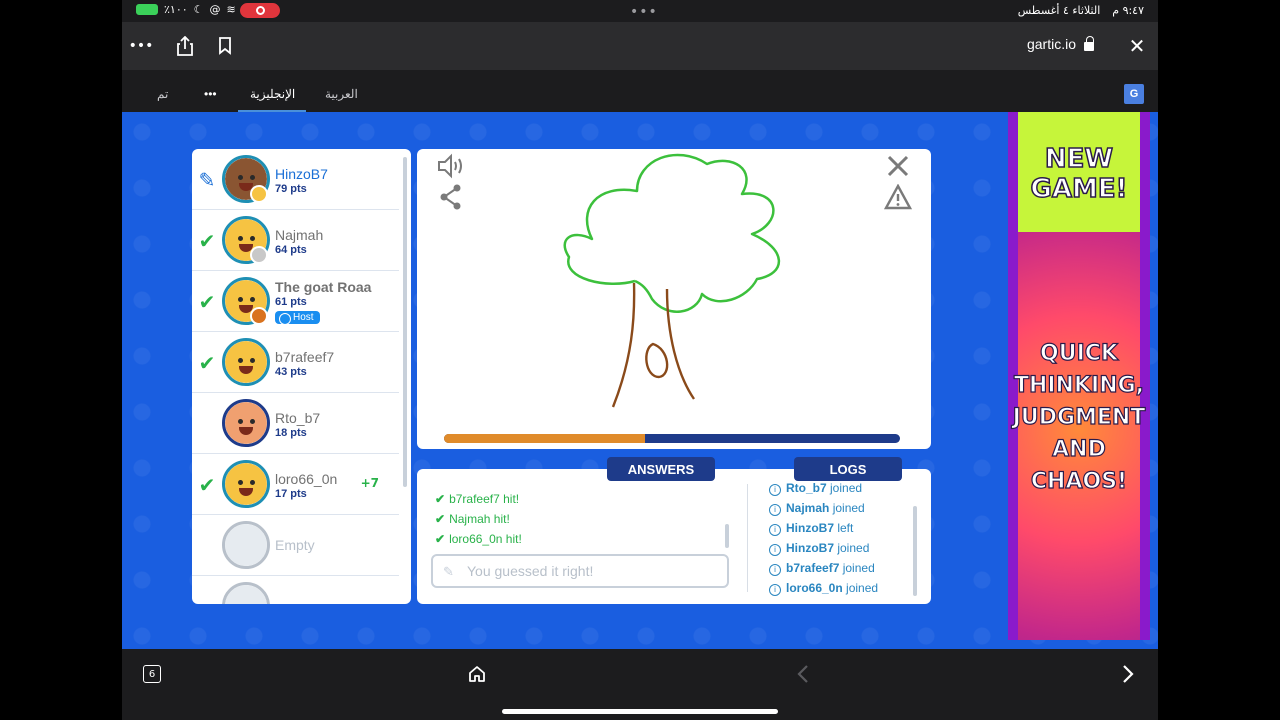 This screenshot has width=1280, height=720. Describe the element at coordinates (152, 674) in the screenshot. I see `tabs-button: 6` at that location.